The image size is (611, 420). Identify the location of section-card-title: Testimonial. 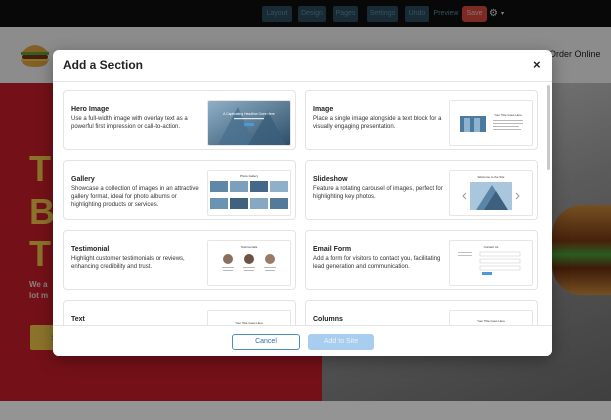
(90, 249).